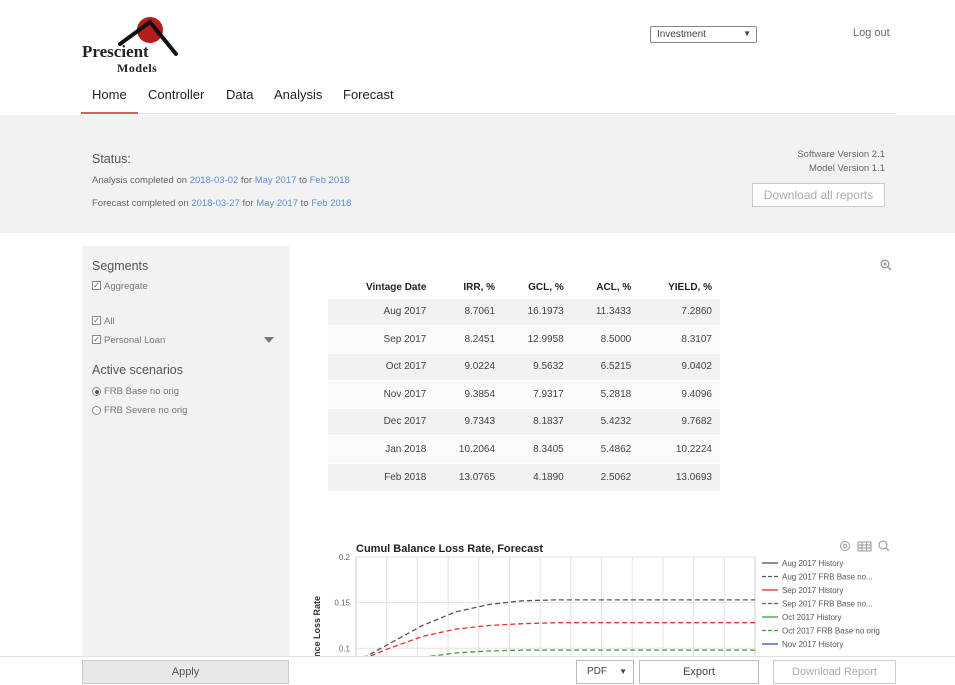  What do you see at coordinates (606, 288) in the screenshot?
I see `col-acl: ACL, %` at bounding box center [606, 288].